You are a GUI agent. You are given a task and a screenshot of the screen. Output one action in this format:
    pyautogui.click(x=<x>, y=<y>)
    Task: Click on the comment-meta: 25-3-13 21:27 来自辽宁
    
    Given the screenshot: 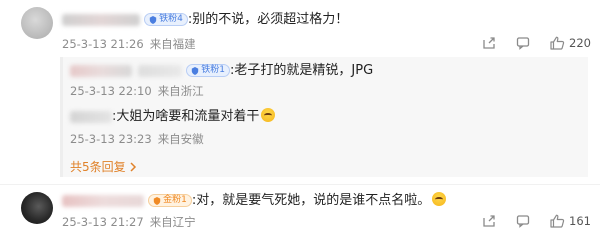 What is the action you would take?
    pyautogui.click(x=129, y=222)
    